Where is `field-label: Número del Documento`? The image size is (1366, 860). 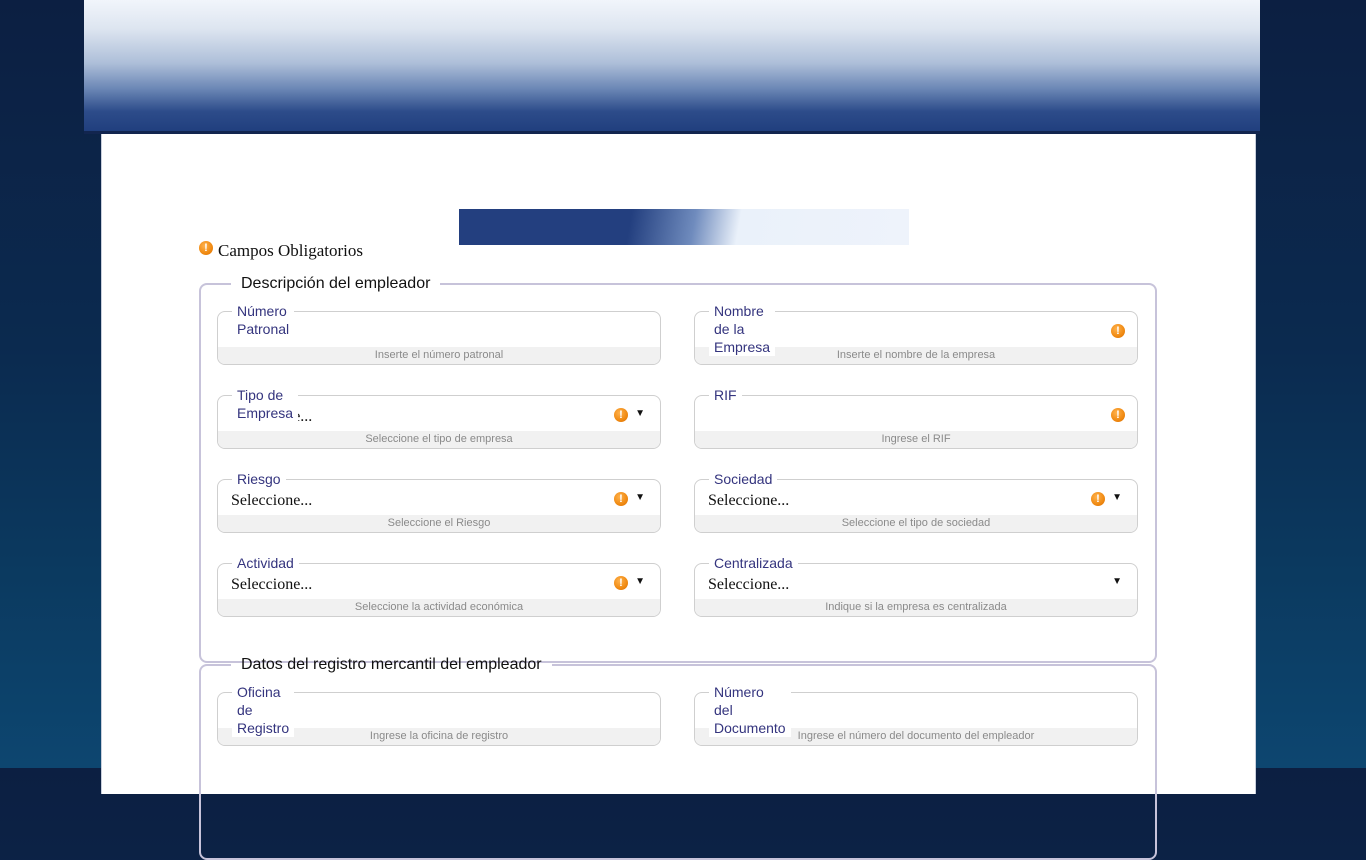
field-label: Número del Documento is located at coordinates (750, 710).